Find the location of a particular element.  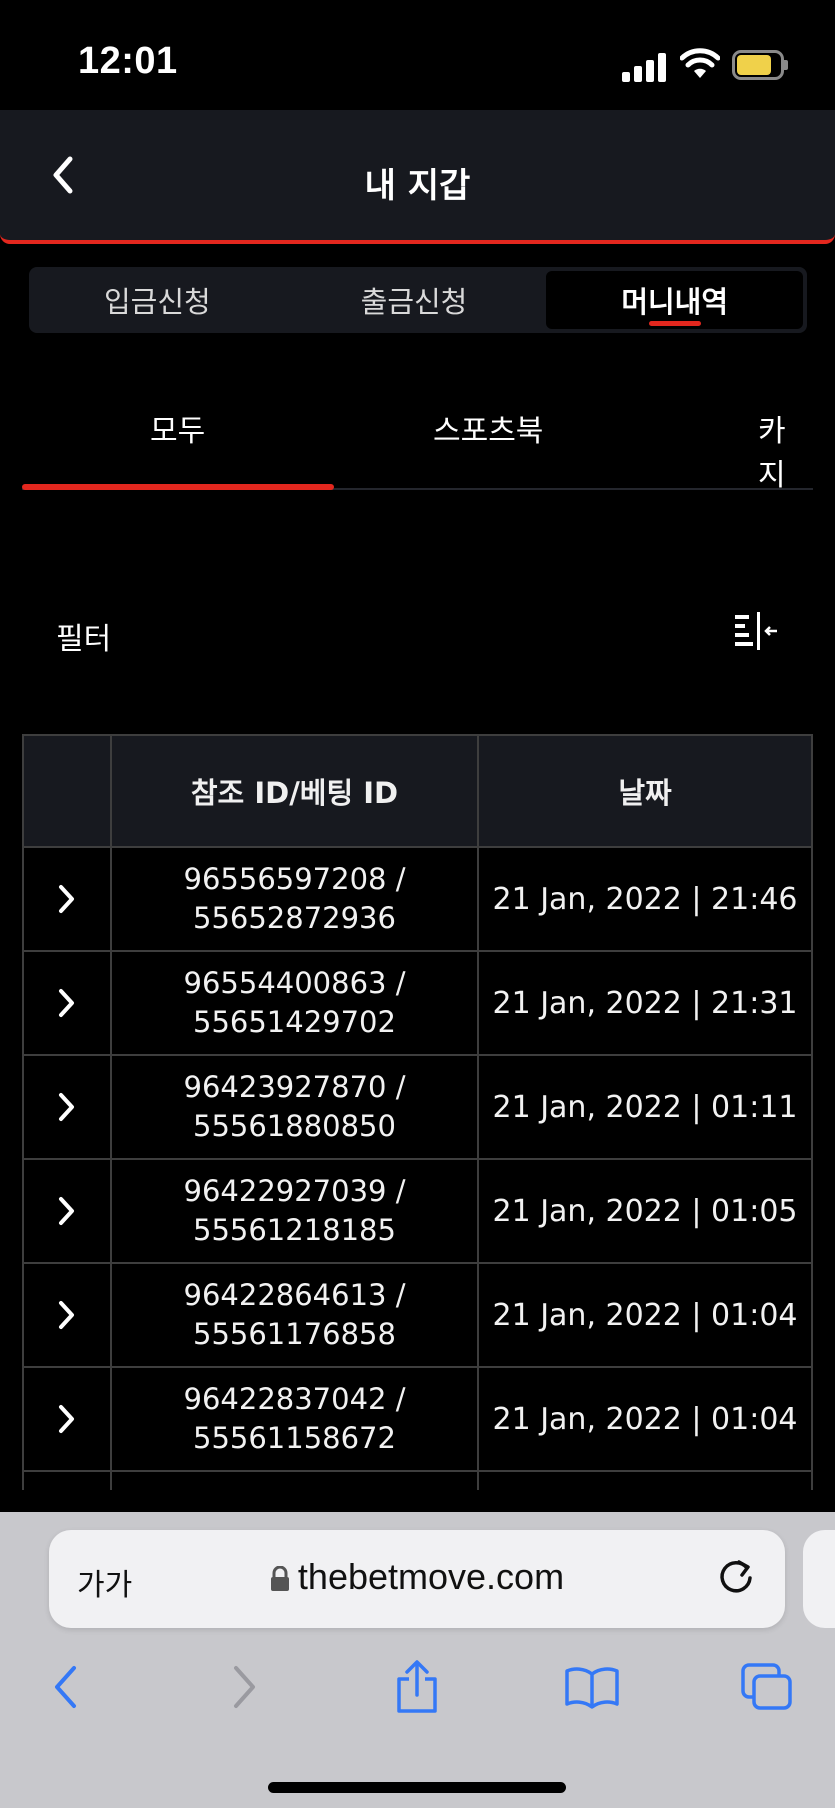

table-header-date: 날짜 is located at coordinates (645, 793).